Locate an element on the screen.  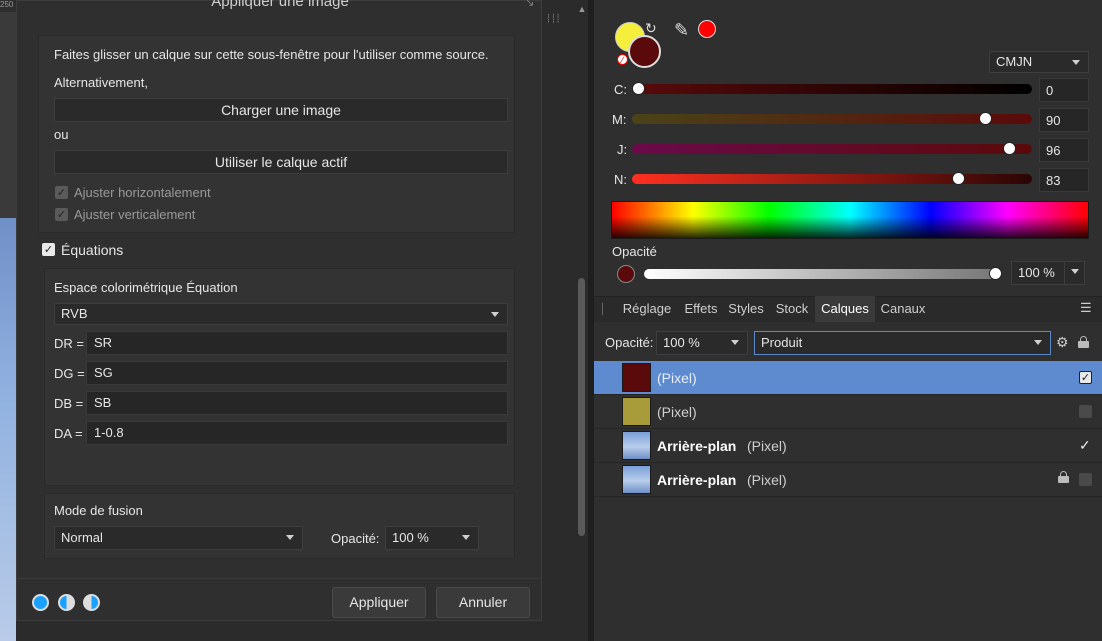
color-opacity-dropdown is located at coordinates (1074, 273).